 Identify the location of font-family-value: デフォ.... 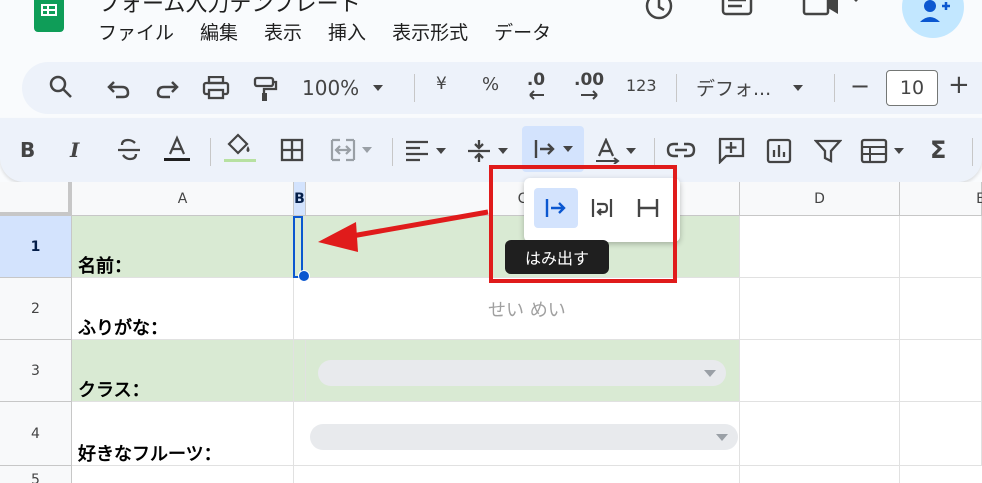
(734, 89).